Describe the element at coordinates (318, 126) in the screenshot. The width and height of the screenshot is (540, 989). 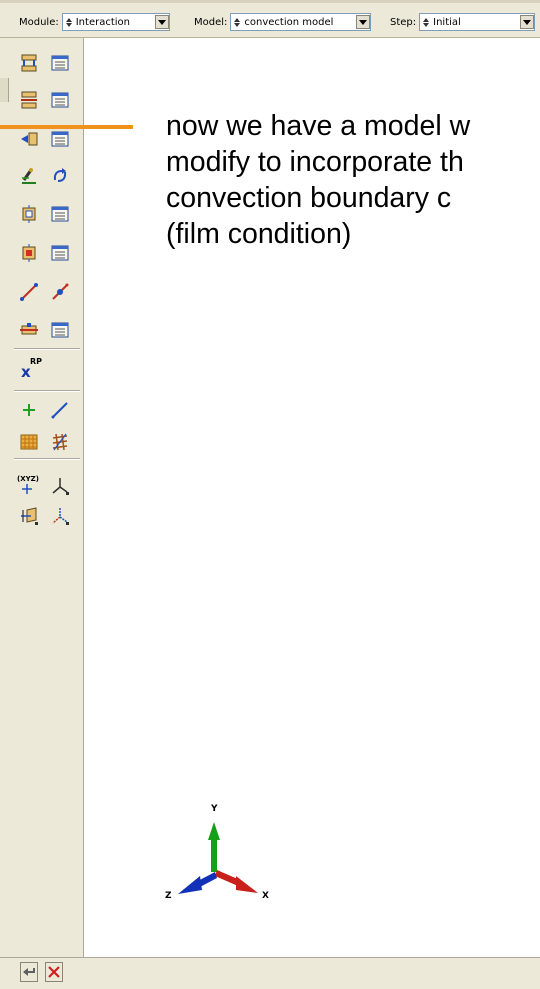
I see `annotation-line-1: now we have a model w` at that location.